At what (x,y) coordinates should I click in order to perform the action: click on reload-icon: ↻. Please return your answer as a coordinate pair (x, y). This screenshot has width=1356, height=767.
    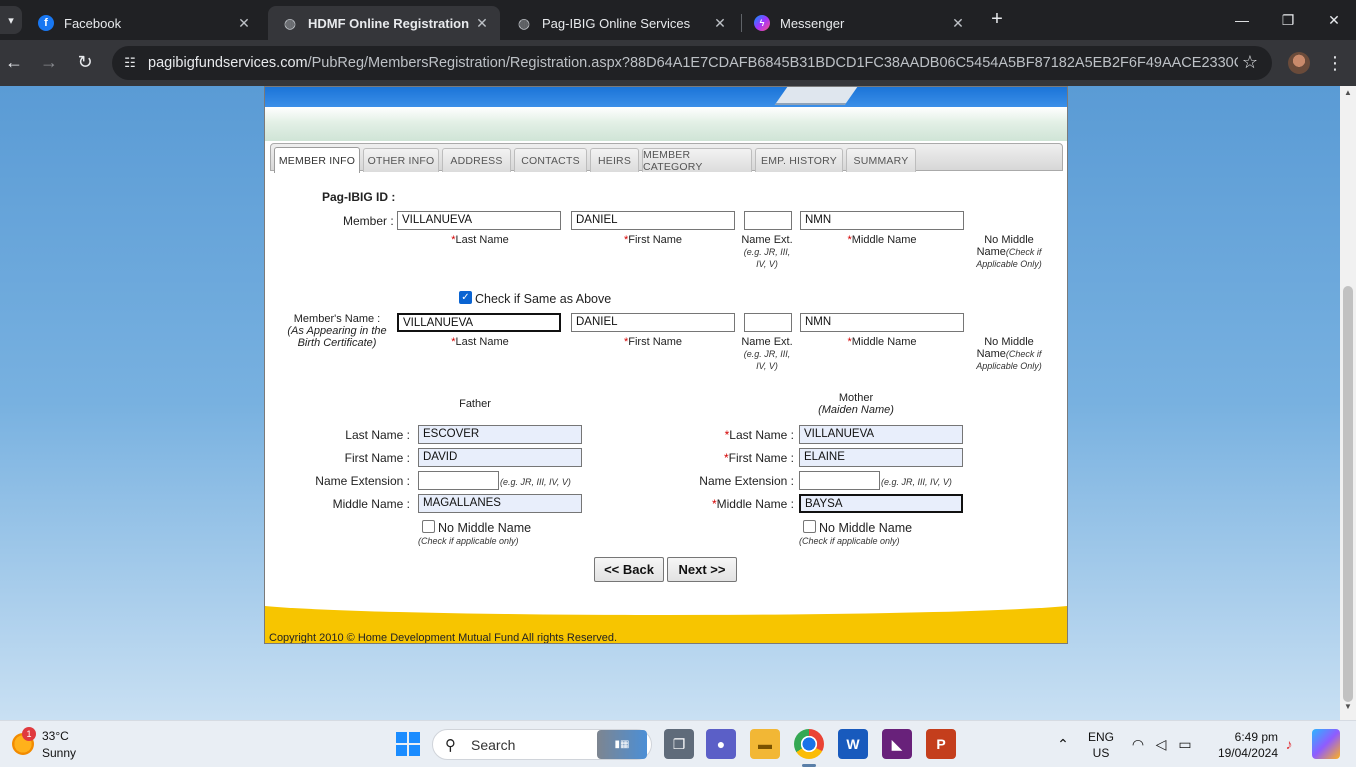
    Looking at the image, I should click on (85, 62).